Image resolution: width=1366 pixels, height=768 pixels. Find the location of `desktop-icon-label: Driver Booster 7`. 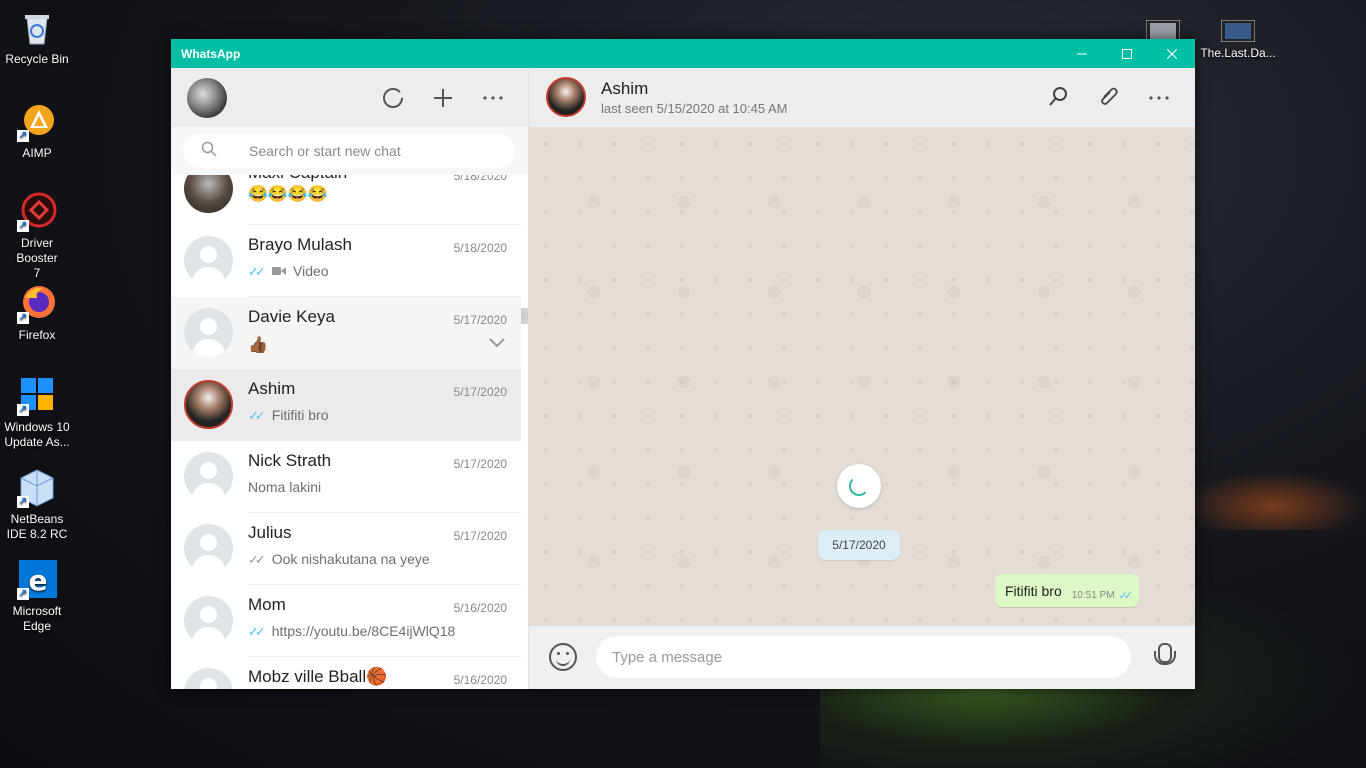

desktop-icon-label: Driver Booster 7 is located at coordinates (37, 258).